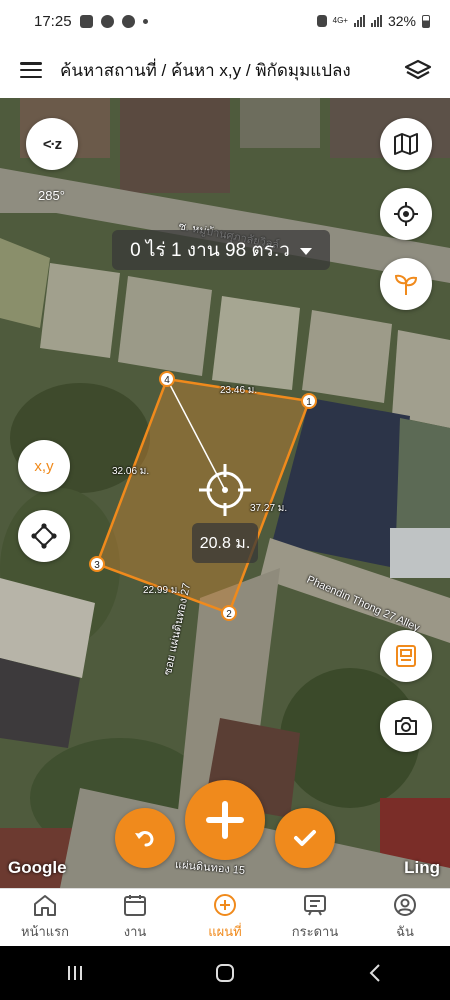  Describe the element at coordinates (225, 905) in the screenshot. I see `plus-circle-icon` at that location.